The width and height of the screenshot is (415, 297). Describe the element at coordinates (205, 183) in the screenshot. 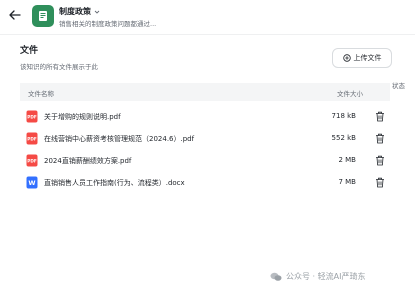

I see `table-row: W 直销销售人员工作指南(行为、流程类）.docx 7 MB` at that location.